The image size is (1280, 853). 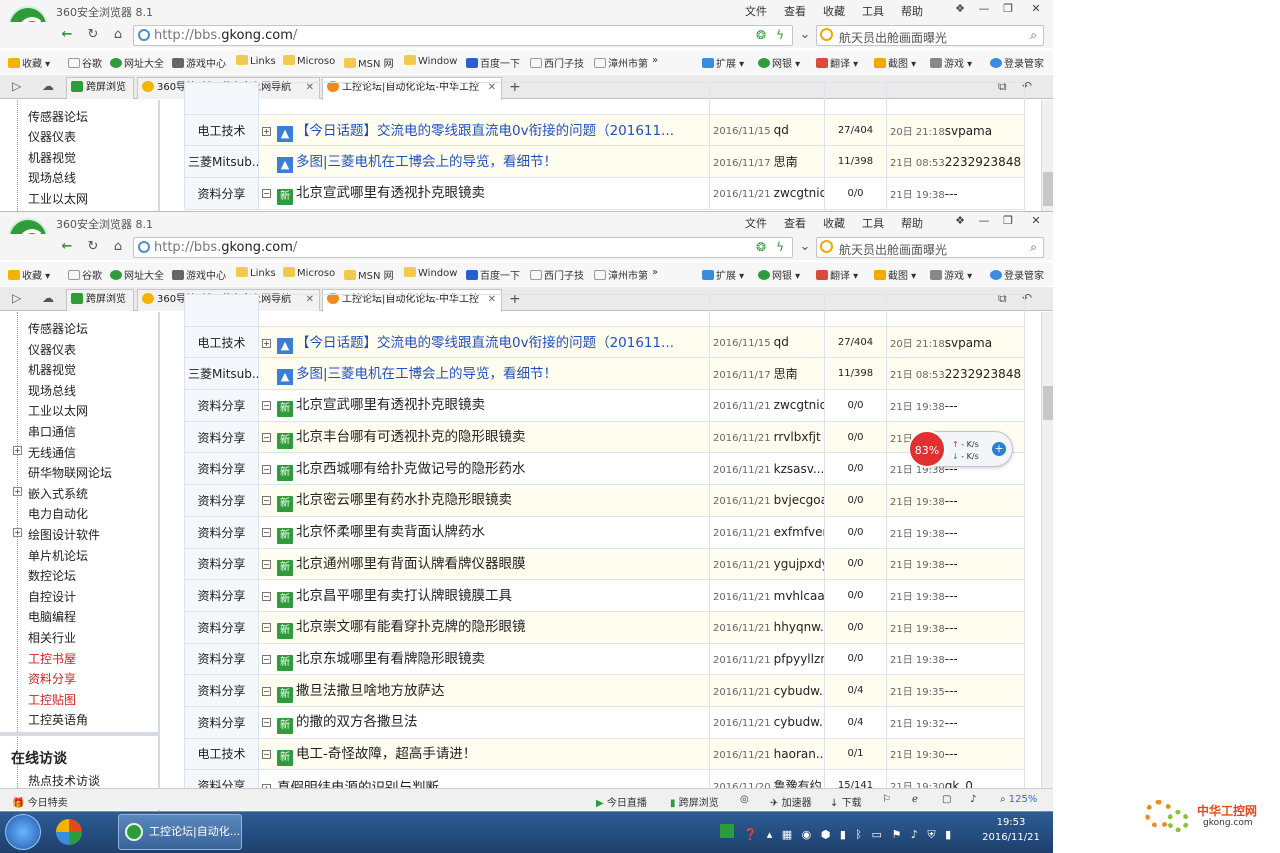 I want to click on thread-title-cell: ▲ 多图|三菱电机在工博会上的导览，看细节！, so click(x=484, y=374).